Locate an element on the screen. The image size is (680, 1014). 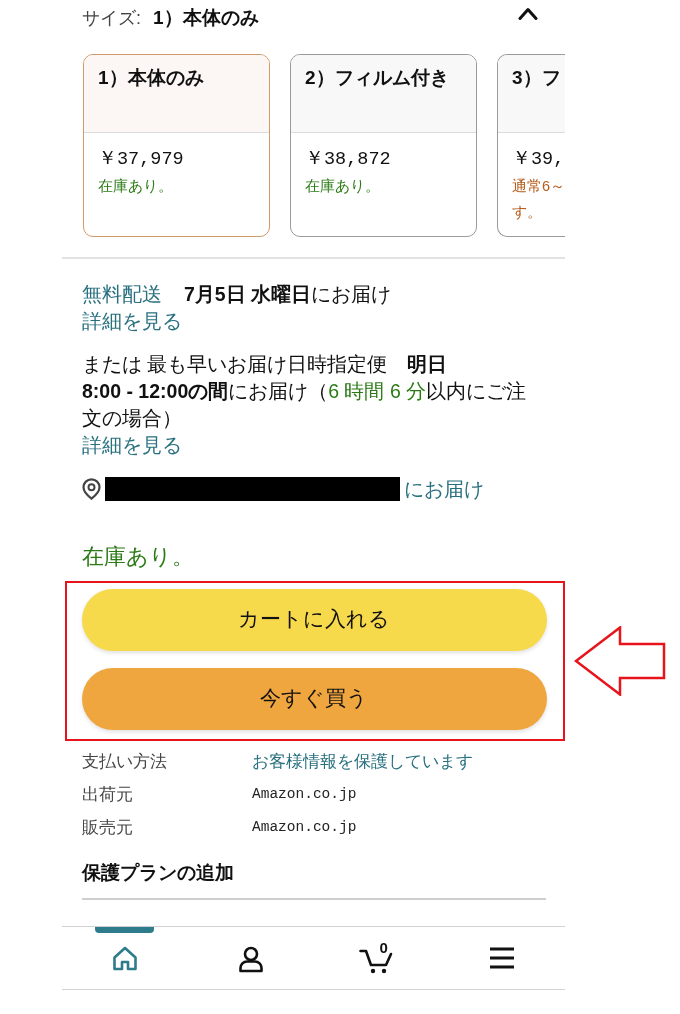
stock-status-text: 通常6～ is located at coordinates (538, 186).